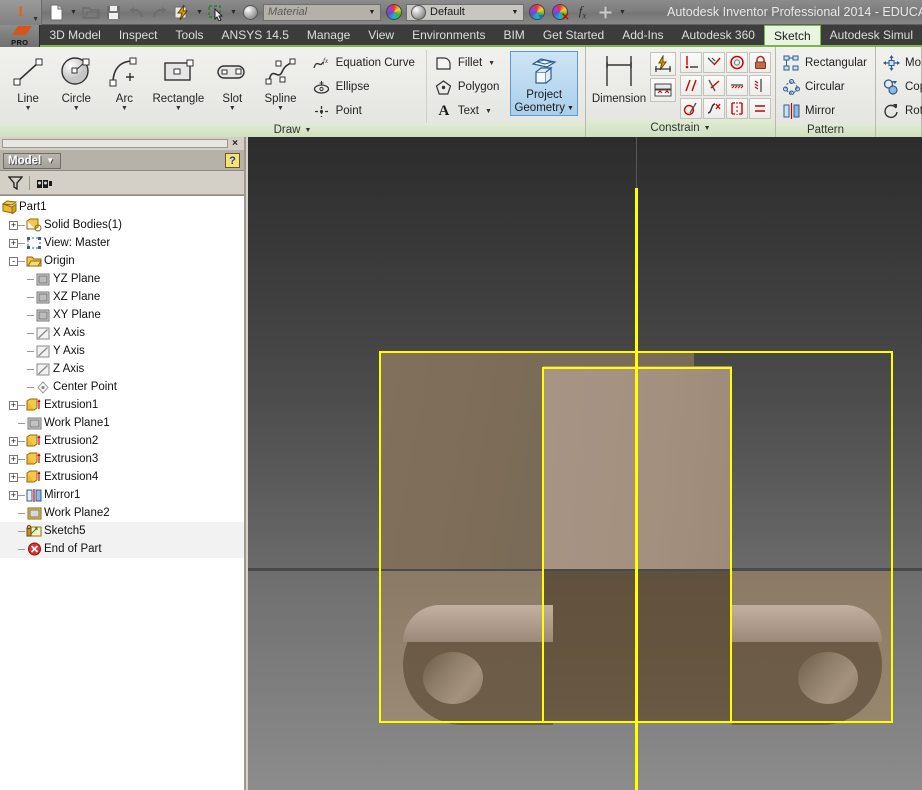  Describe the element at coordinates (642, 35) in the screenshot. I see `tab-add-ins: Add-Ins` at that location.